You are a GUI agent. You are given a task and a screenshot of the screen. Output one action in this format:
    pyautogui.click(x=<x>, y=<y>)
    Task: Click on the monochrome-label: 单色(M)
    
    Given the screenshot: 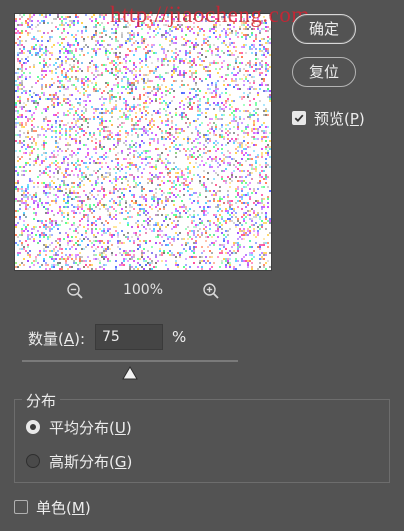 What is the action you would take?
    pyautogui.click(x=63, y=507)
    